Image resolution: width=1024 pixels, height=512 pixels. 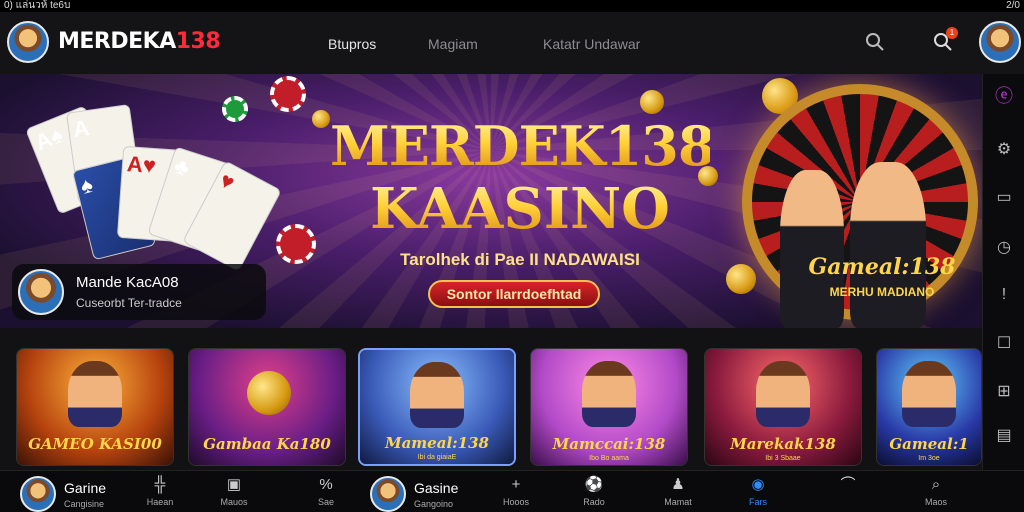 I want to click on circle-icon: ◉, so click(x=758, y=484).